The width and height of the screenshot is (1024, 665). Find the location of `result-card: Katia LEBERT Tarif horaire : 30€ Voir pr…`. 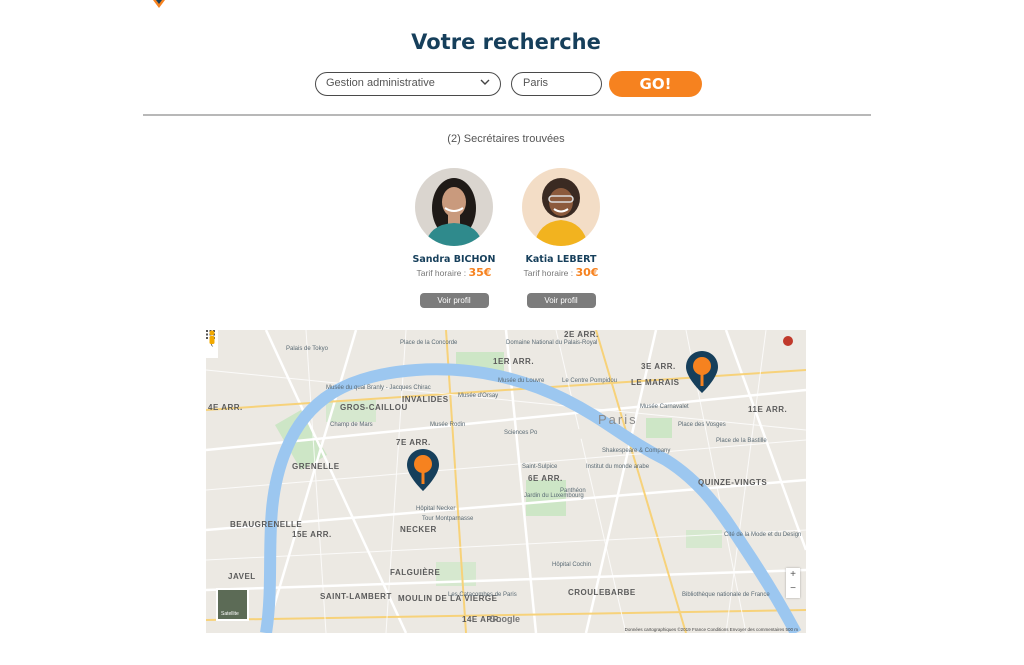

result-card: Katia LEBERT Tarif horaire : 30€ Voir pr… is located at coordinates (561, 238).